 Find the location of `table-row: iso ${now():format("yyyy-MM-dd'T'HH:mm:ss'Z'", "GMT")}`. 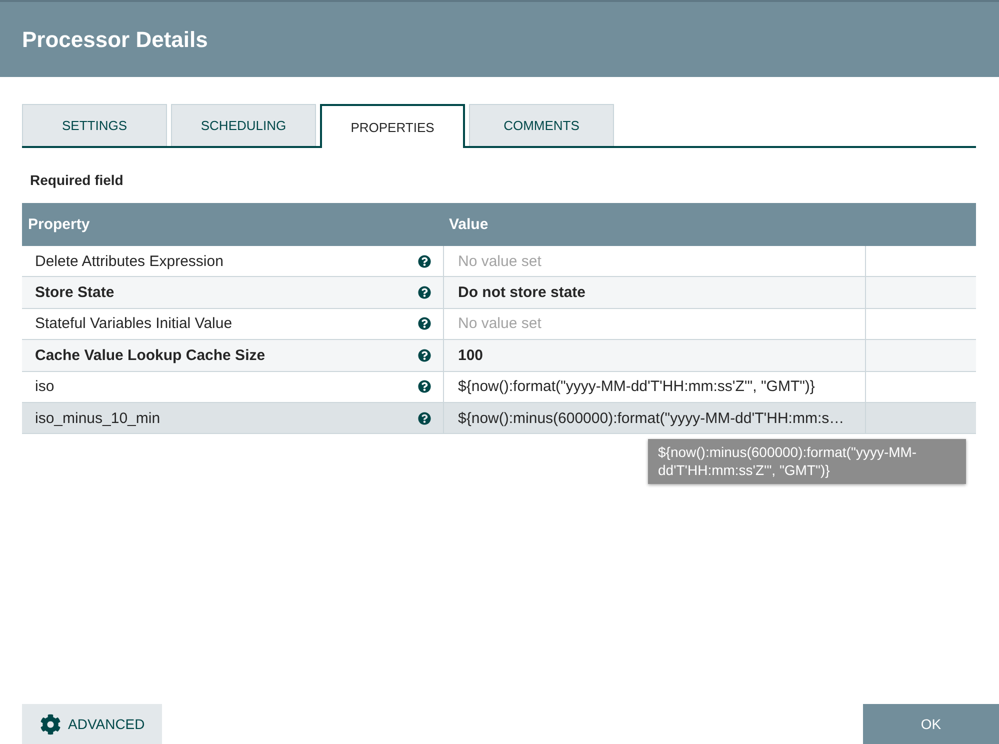

table-row: iso ${now():format("yyyy-MM-dd'T'HH:mm:ss'Z'", "GMT")} is located at coordinates (499, 387).